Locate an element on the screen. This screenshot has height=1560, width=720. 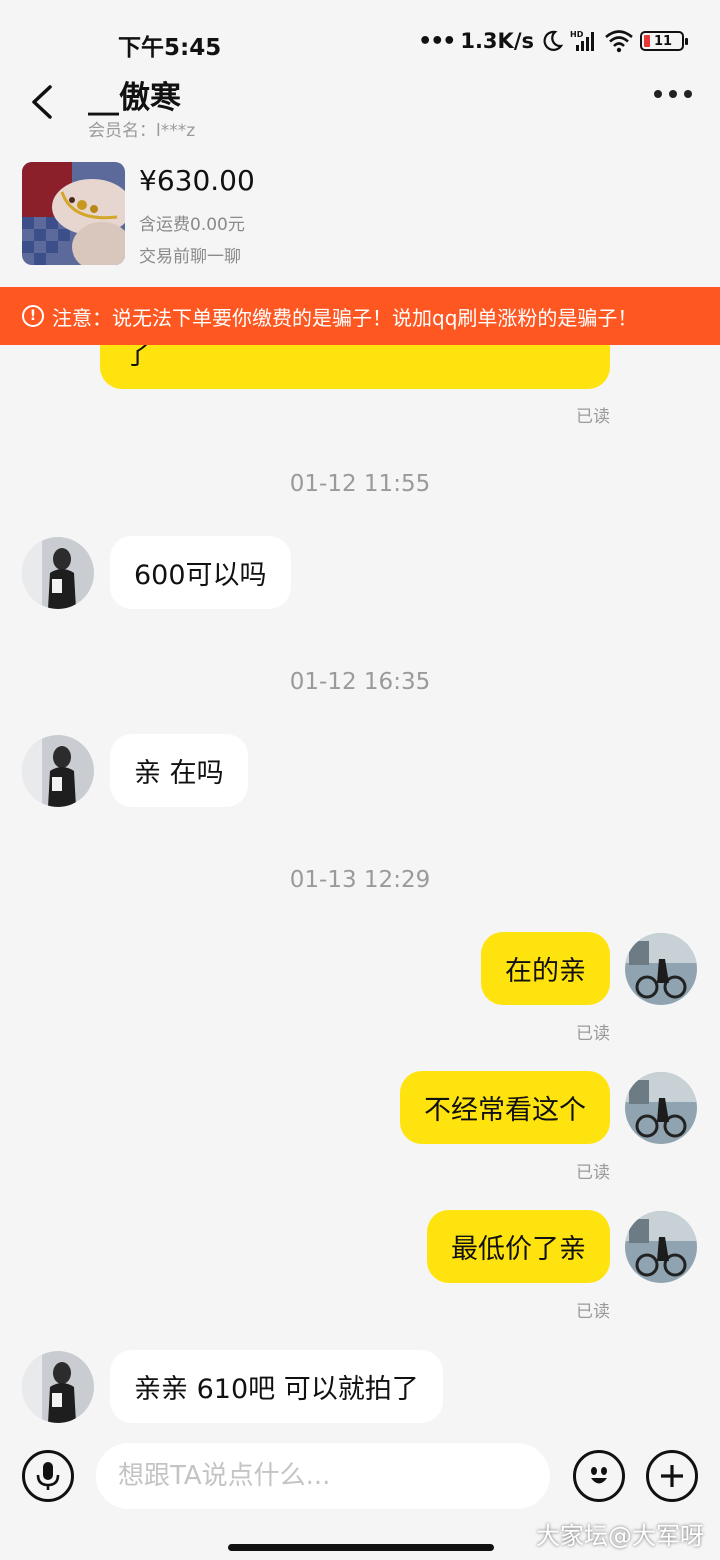
scam-warning-banner: ! 注意：说无法下单要你缴费的是骗子！说加qq刷单涨粉的是骗子！ is located at coordinates (360, 316).